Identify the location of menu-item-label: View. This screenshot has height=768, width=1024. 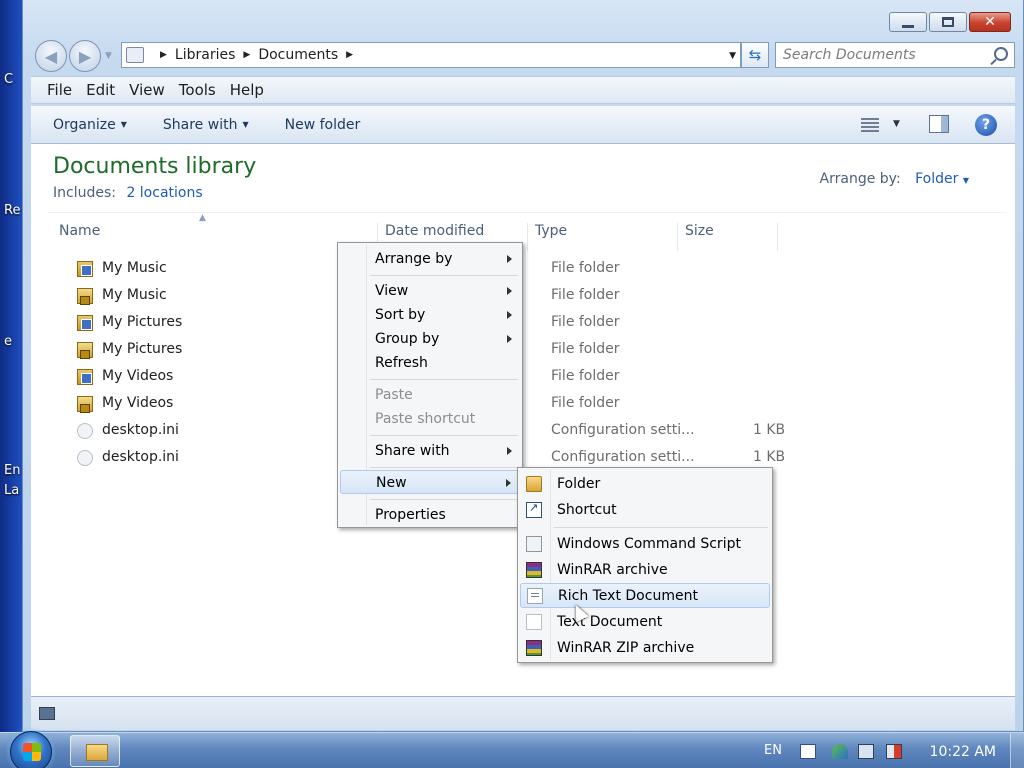
(392, 291).